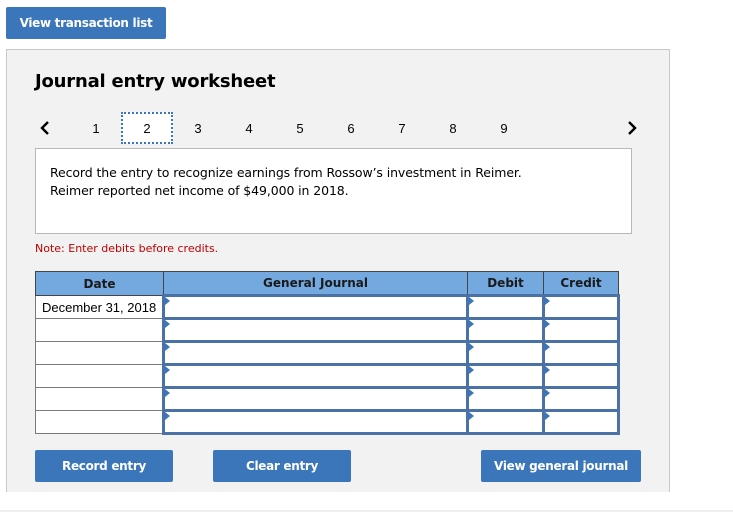 The height and width of the screenshot is (512, 733). Describe the element at coordinates (581, 283) in the screenshot. I see `column-header-credit: Credit` at that location.